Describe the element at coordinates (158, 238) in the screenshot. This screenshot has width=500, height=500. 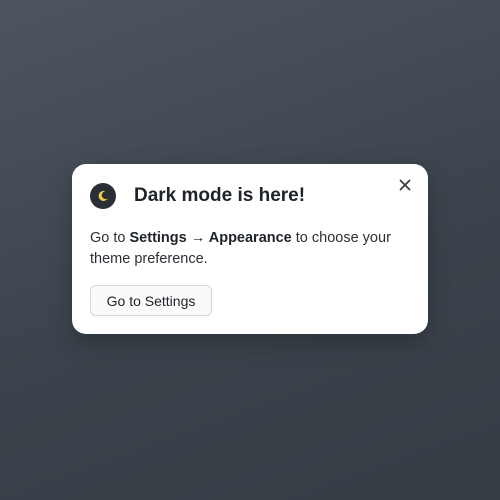
I see `settings-label: Settings` at that location.